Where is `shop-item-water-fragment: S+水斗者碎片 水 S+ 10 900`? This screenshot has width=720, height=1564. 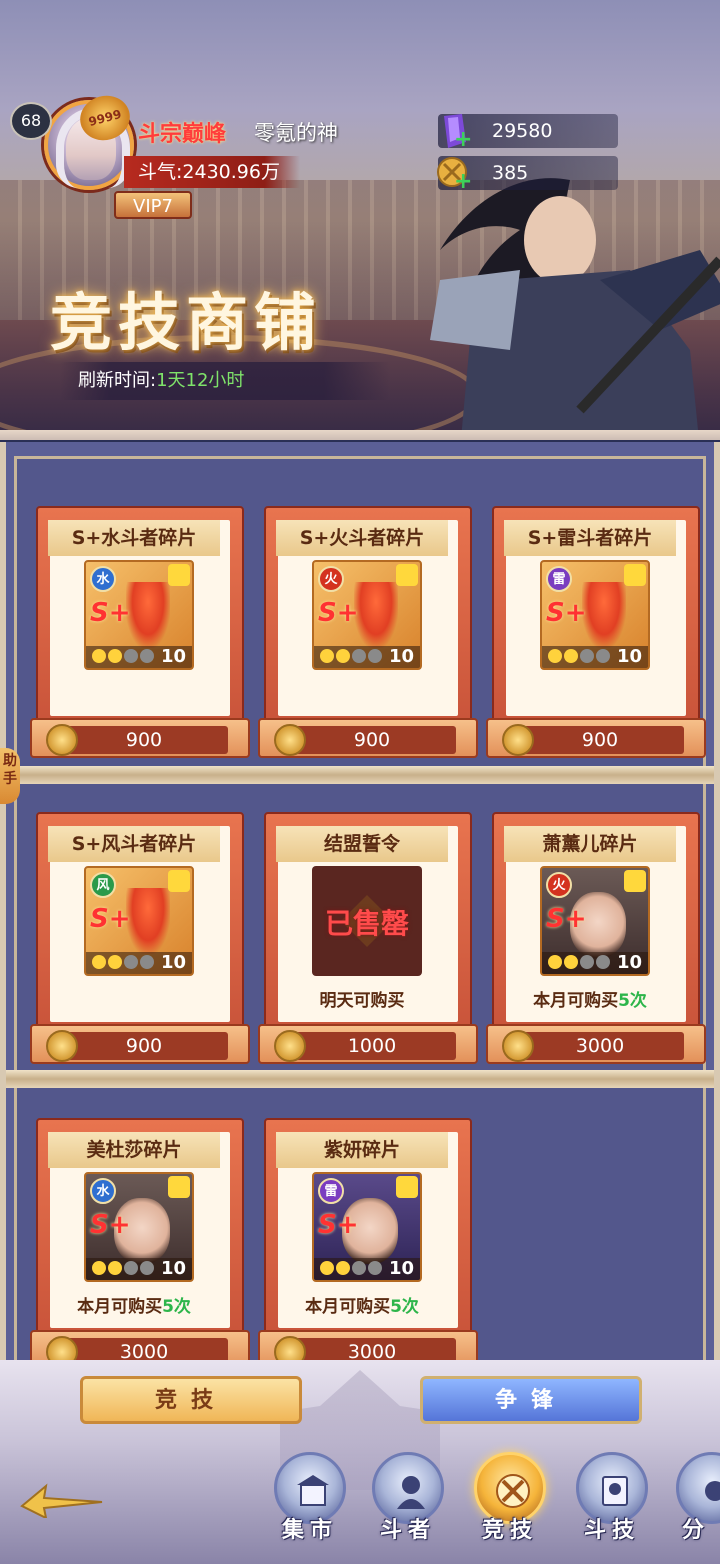
shop-item-water-fragment: S+水斗者碎片 水 S+ 10 900 is located at coordinates (140, 636).